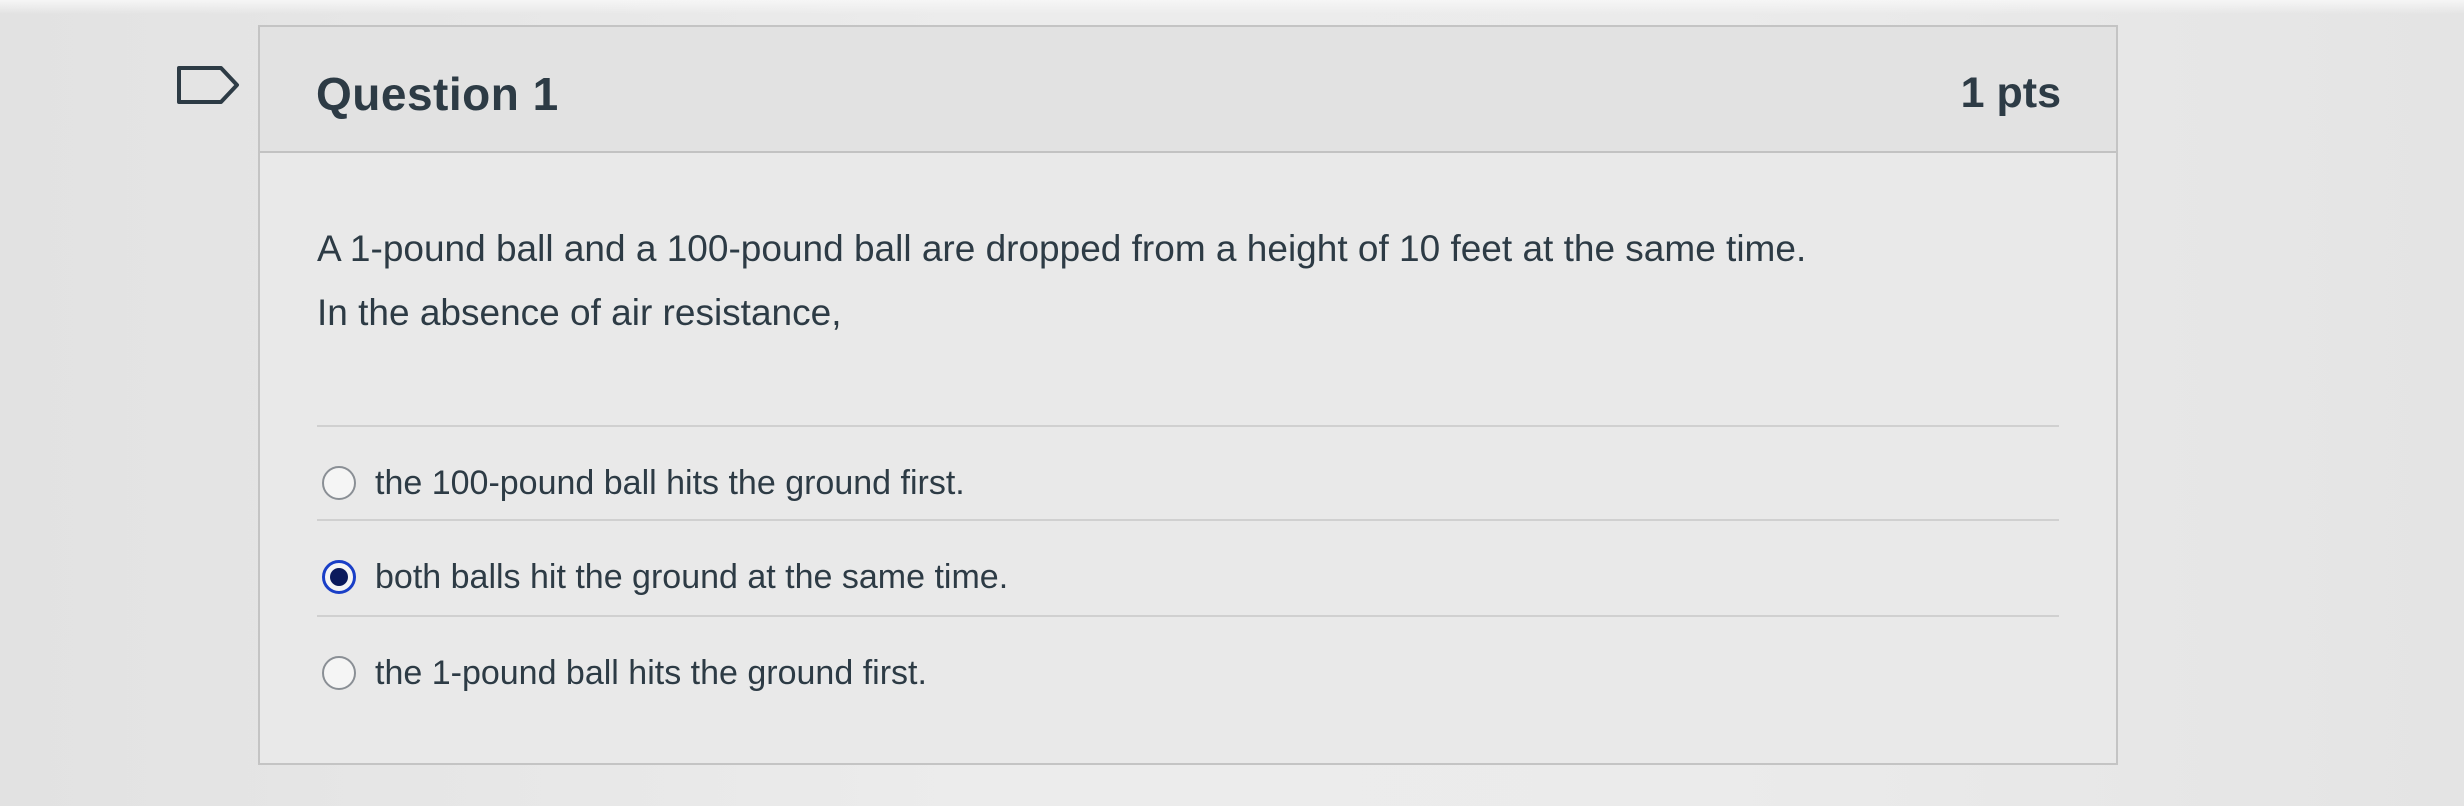 This screenshot has width=2464, height=806. What do you see at coordinates (339, 577) in the screenshot?
I see `radio-button-selected` at bounding box center [339, 577].